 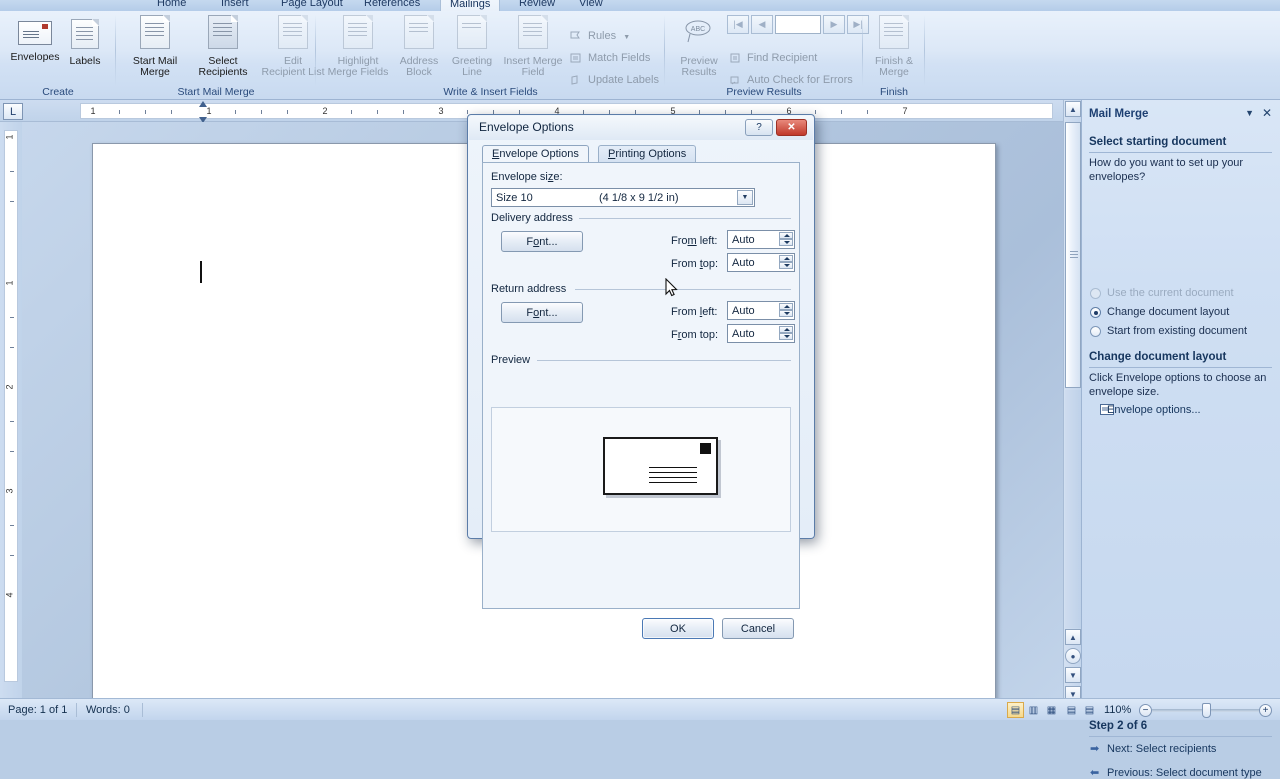 What do you see at coordinates (1071, 710) in the screenshot?
I see `outline-view-button: ▤` at bounding box center [1071, 710].